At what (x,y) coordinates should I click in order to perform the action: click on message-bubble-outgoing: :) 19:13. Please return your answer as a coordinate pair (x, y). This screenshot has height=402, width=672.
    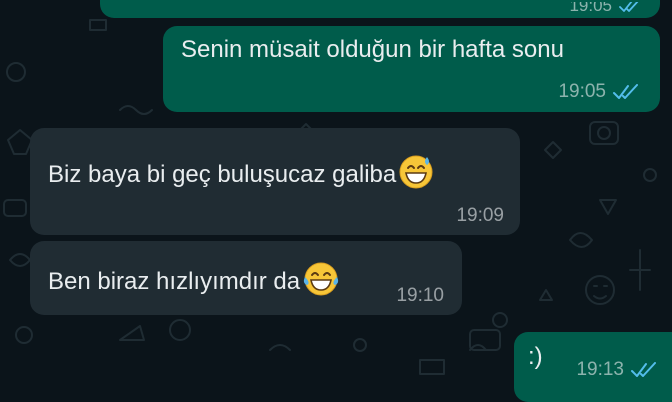
    Looking at the image, I should click on (593, 367).